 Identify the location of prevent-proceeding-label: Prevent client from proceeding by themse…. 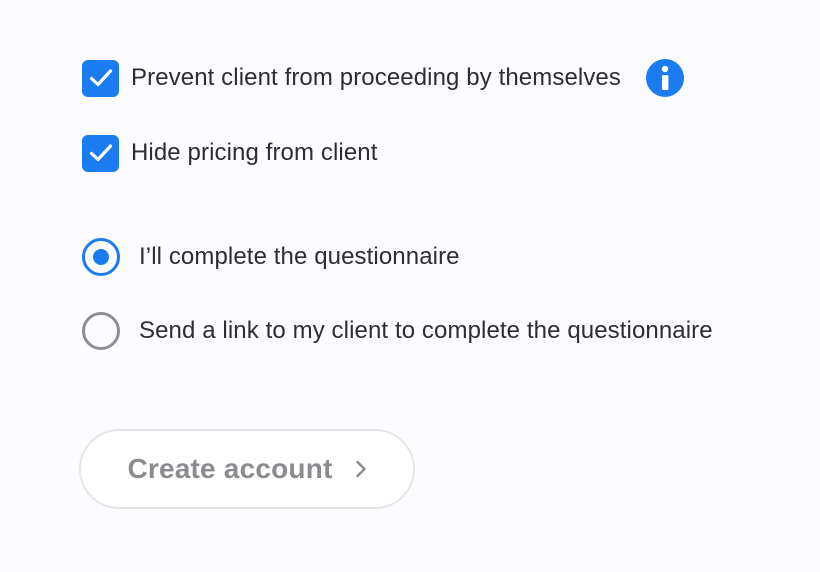
(376, 77).